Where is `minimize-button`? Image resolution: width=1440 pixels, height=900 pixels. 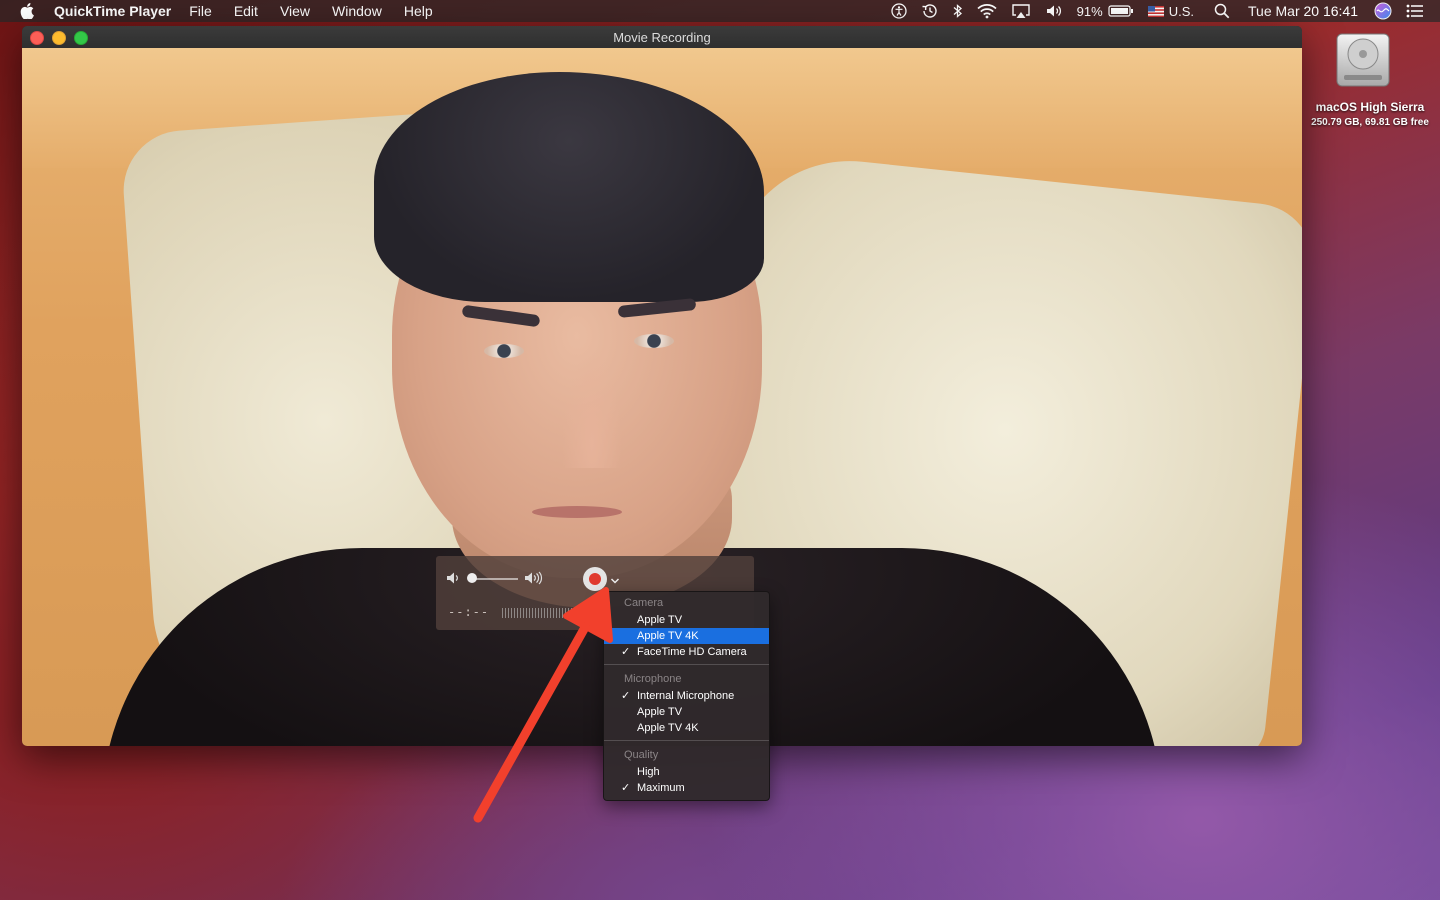 minimize-button is located at coordinates (59, 38).